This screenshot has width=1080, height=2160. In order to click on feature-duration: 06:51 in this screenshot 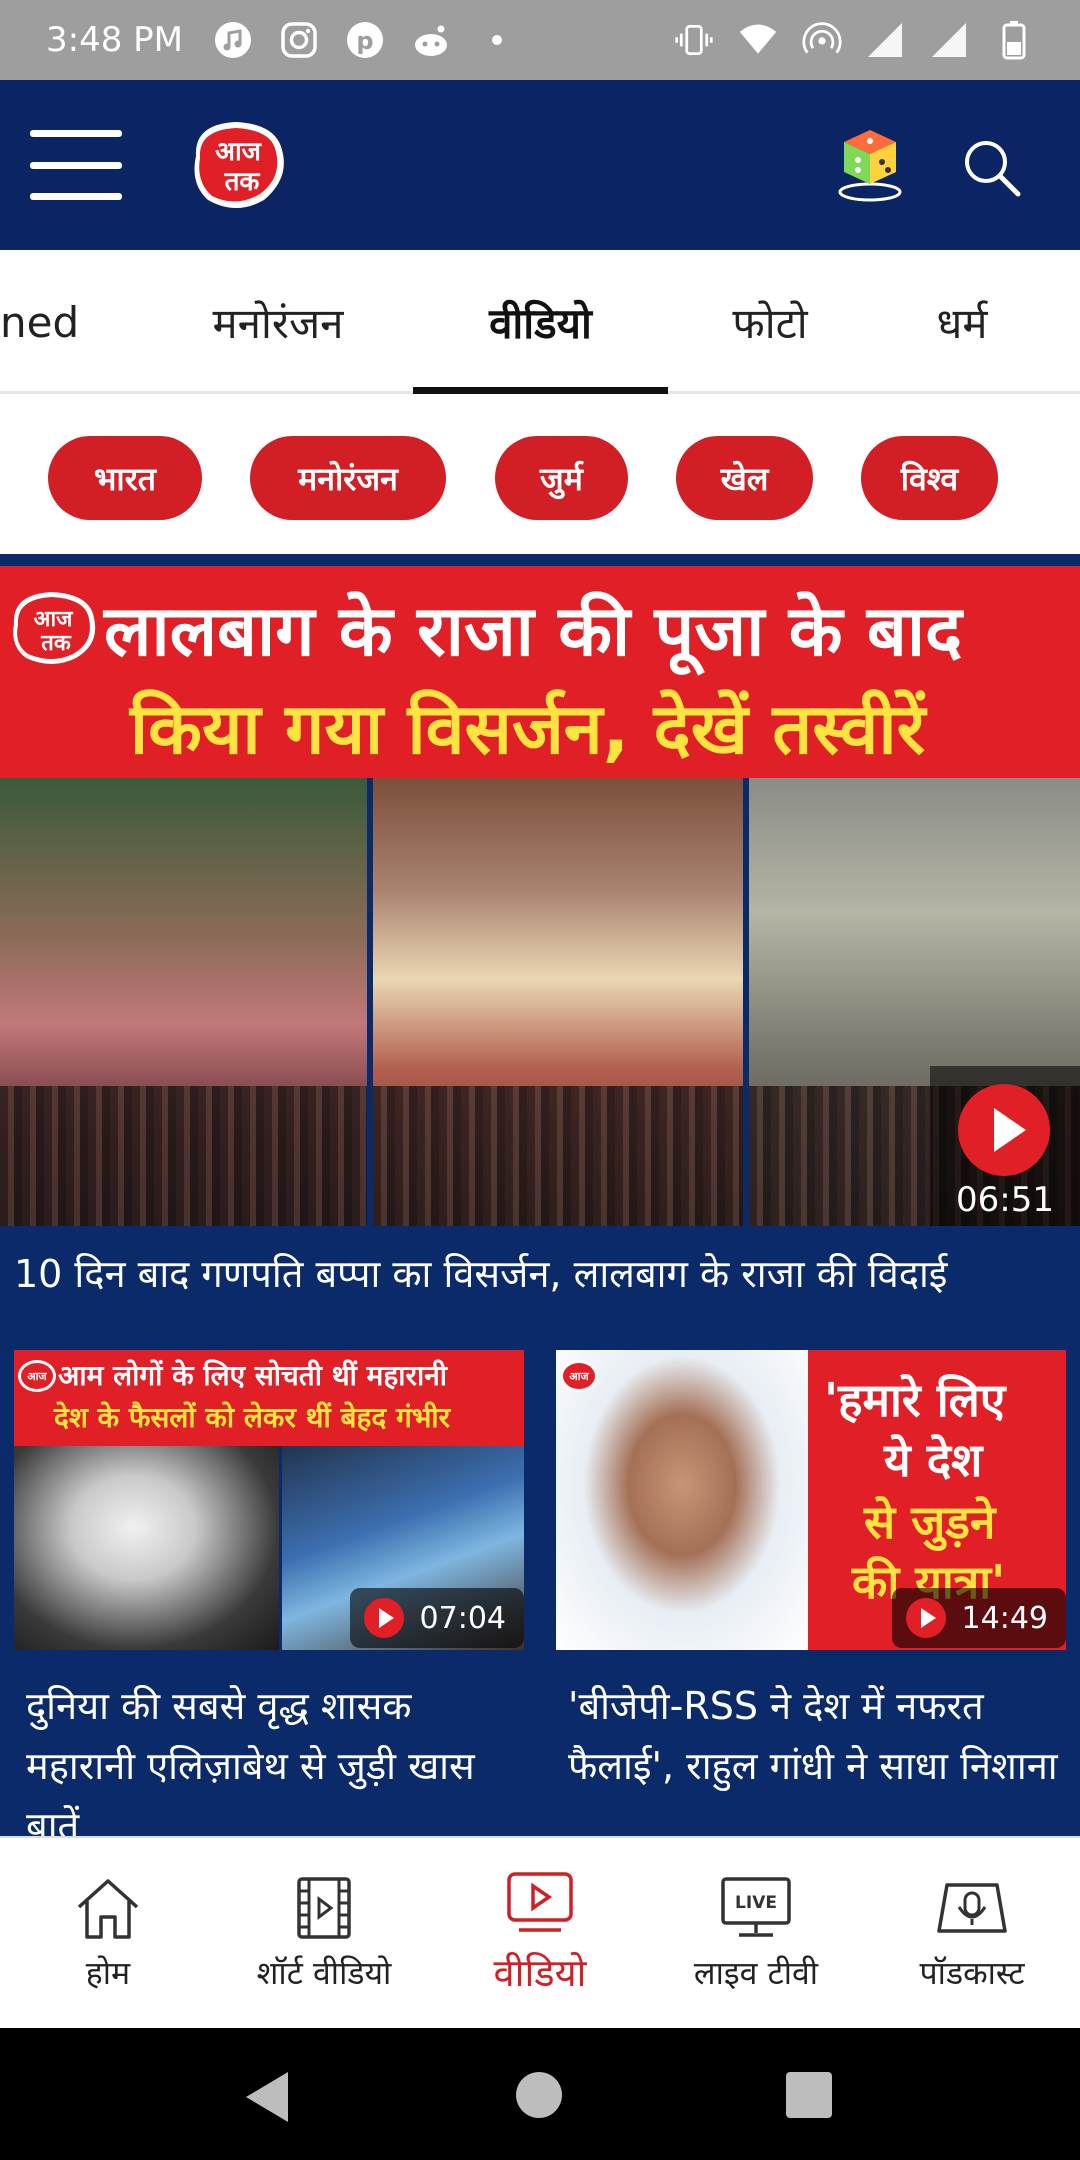, I will do `click(1005, 1200)`.